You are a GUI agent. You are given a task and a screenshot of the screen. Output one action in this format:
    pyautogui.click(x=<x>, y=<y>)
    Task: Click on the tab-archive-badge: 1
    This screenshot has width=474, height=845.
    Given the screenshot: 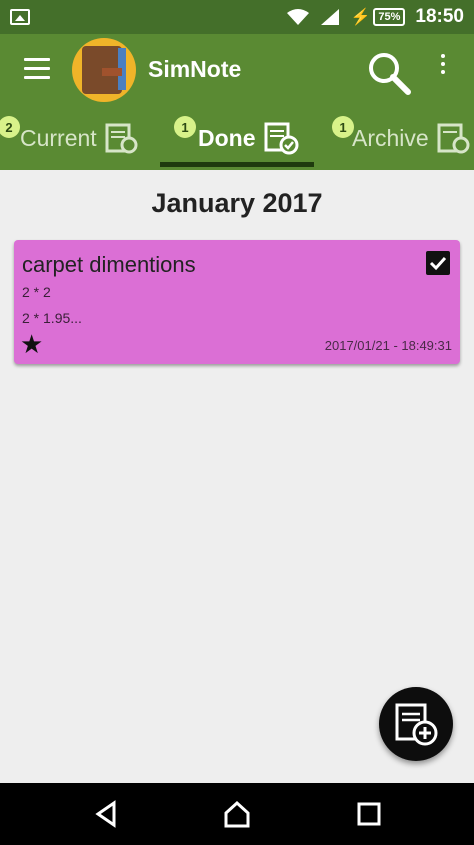 What is the action you would take?
    pyautogui.click(x=343, y=127)
    